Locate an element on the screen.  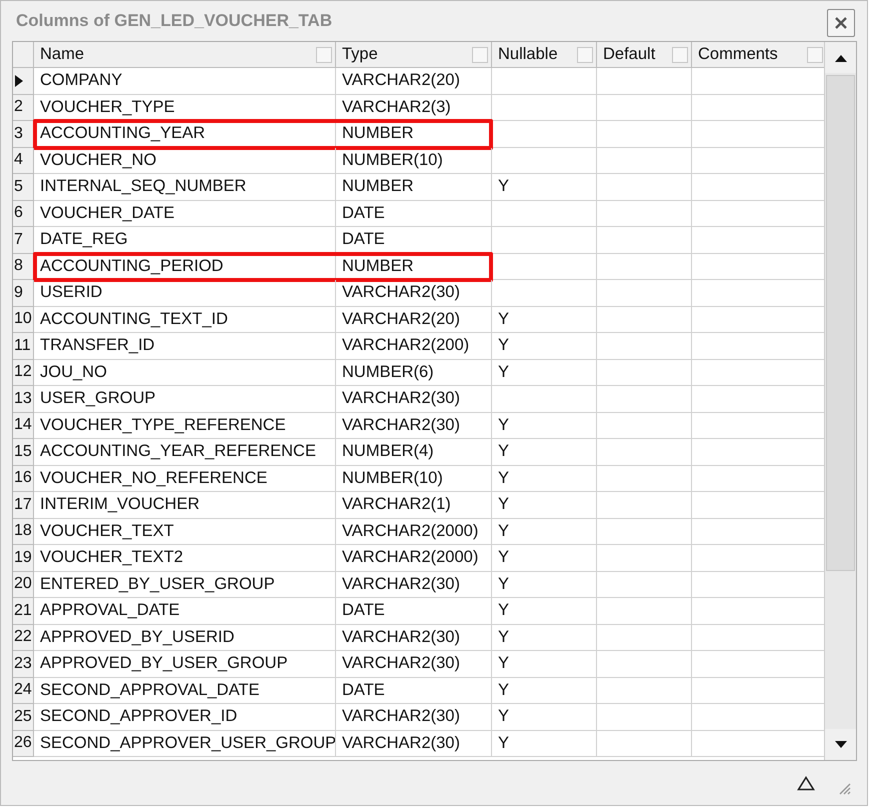
table-cell: INTERIM_VOUCHER is located at coordinates (185, 505).